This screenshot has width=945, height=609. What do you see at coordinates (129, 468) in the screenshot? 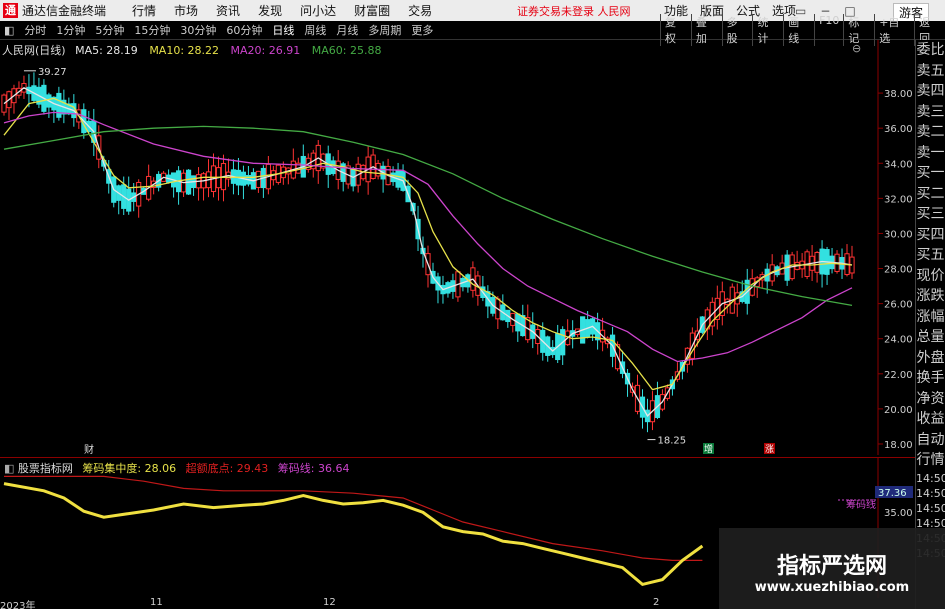
I see `indicator-concentration: 筹码集中度: 28.06` at bounding box center [129, 468].